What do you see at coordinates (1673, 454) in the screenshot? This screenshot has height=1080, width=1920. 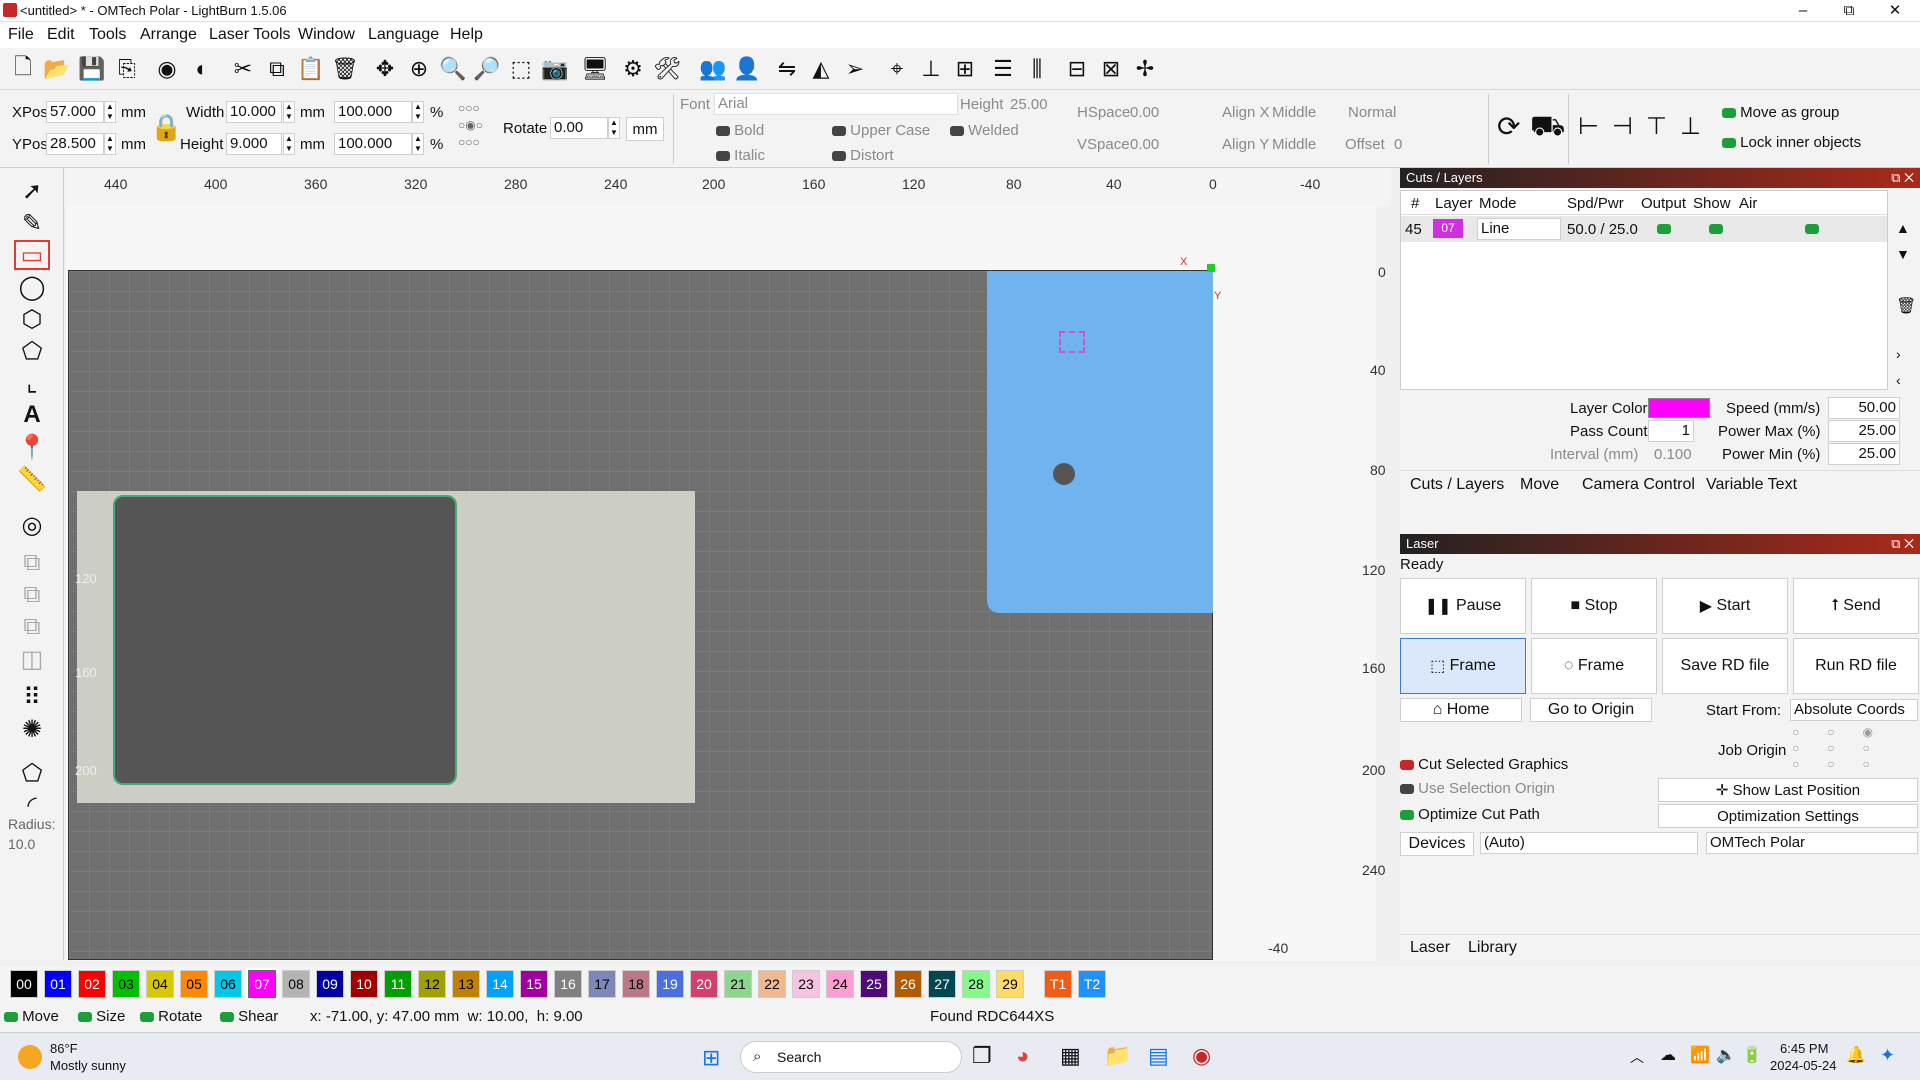 I see `interval-value: 0.100` at bounding box center [1673, 454].